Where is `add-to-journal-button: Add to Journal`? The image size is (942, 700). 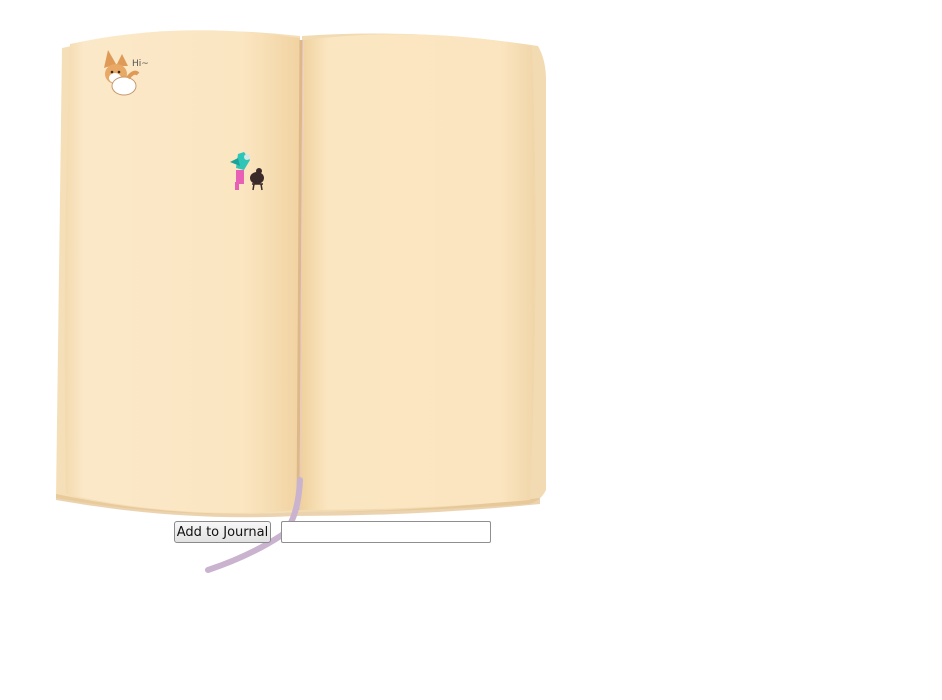 add-to-journal-button: Add to Journal is located at coordinates (222, 532).